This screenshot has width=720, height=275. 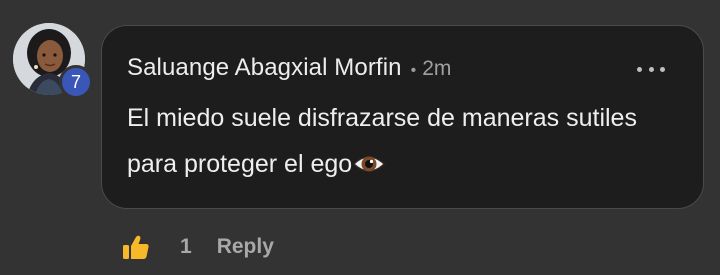 What do you see at coordinates (76, 82) in the screenshot?
I see `level-badge: 7` at bounding box center [76, 82].